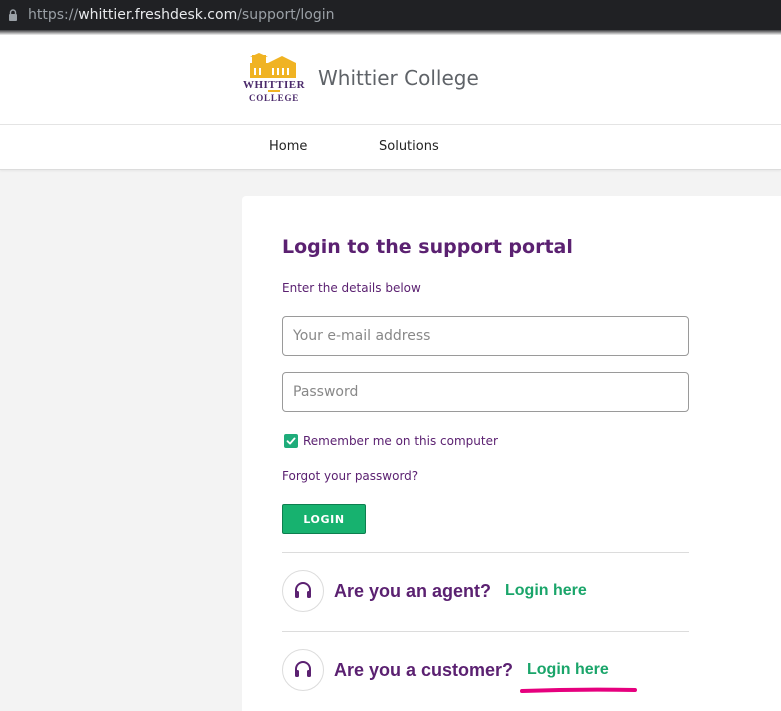 This screenshot has height=711, width=781. What do you see at coordinates (485, 392) in the screenshot?
I see `password-field` at bounding box center [485, 392].